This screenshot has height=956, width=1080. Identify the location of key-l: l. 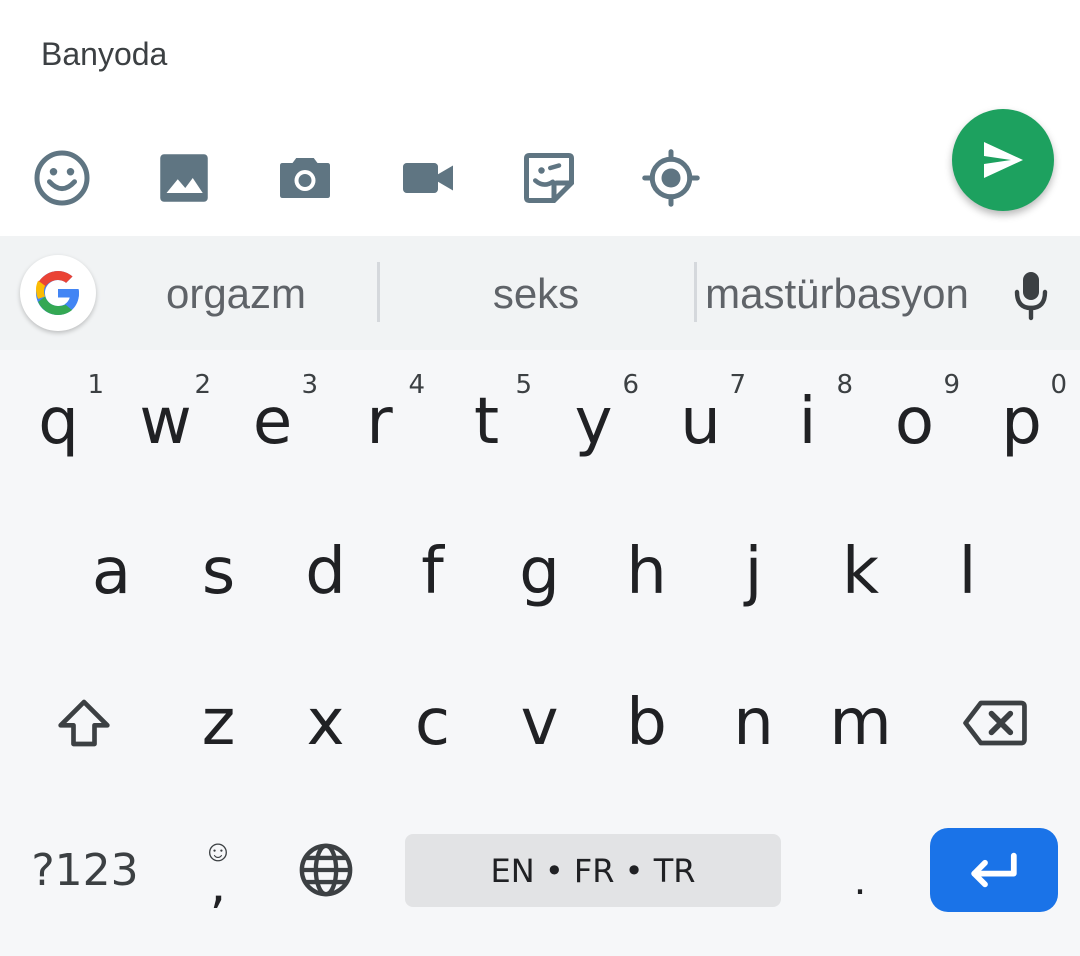
(967, 572).